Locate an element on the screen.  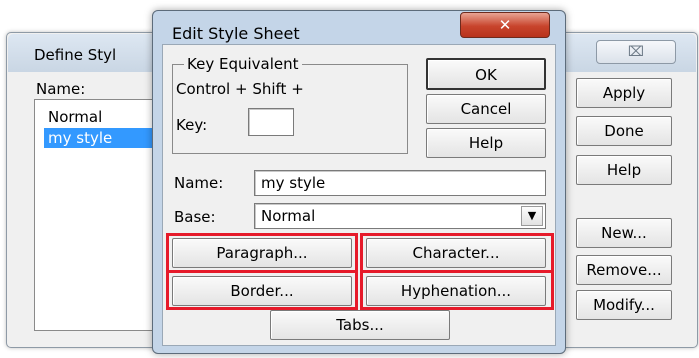
highlight-border is located at coordinates (262, 290).